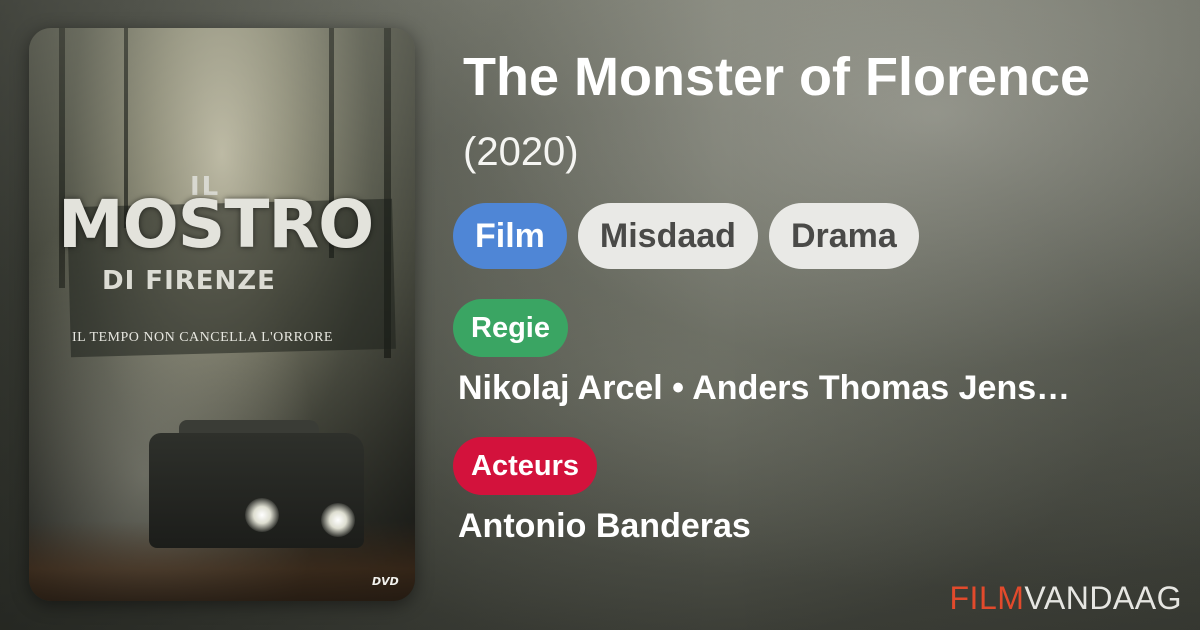 The image size is (1200, 630). What do you see at coordinates (189, 281) in the screenshot?
I see `poster-title-firenze: DI FIRENZE` at bounding box center [189, 281].